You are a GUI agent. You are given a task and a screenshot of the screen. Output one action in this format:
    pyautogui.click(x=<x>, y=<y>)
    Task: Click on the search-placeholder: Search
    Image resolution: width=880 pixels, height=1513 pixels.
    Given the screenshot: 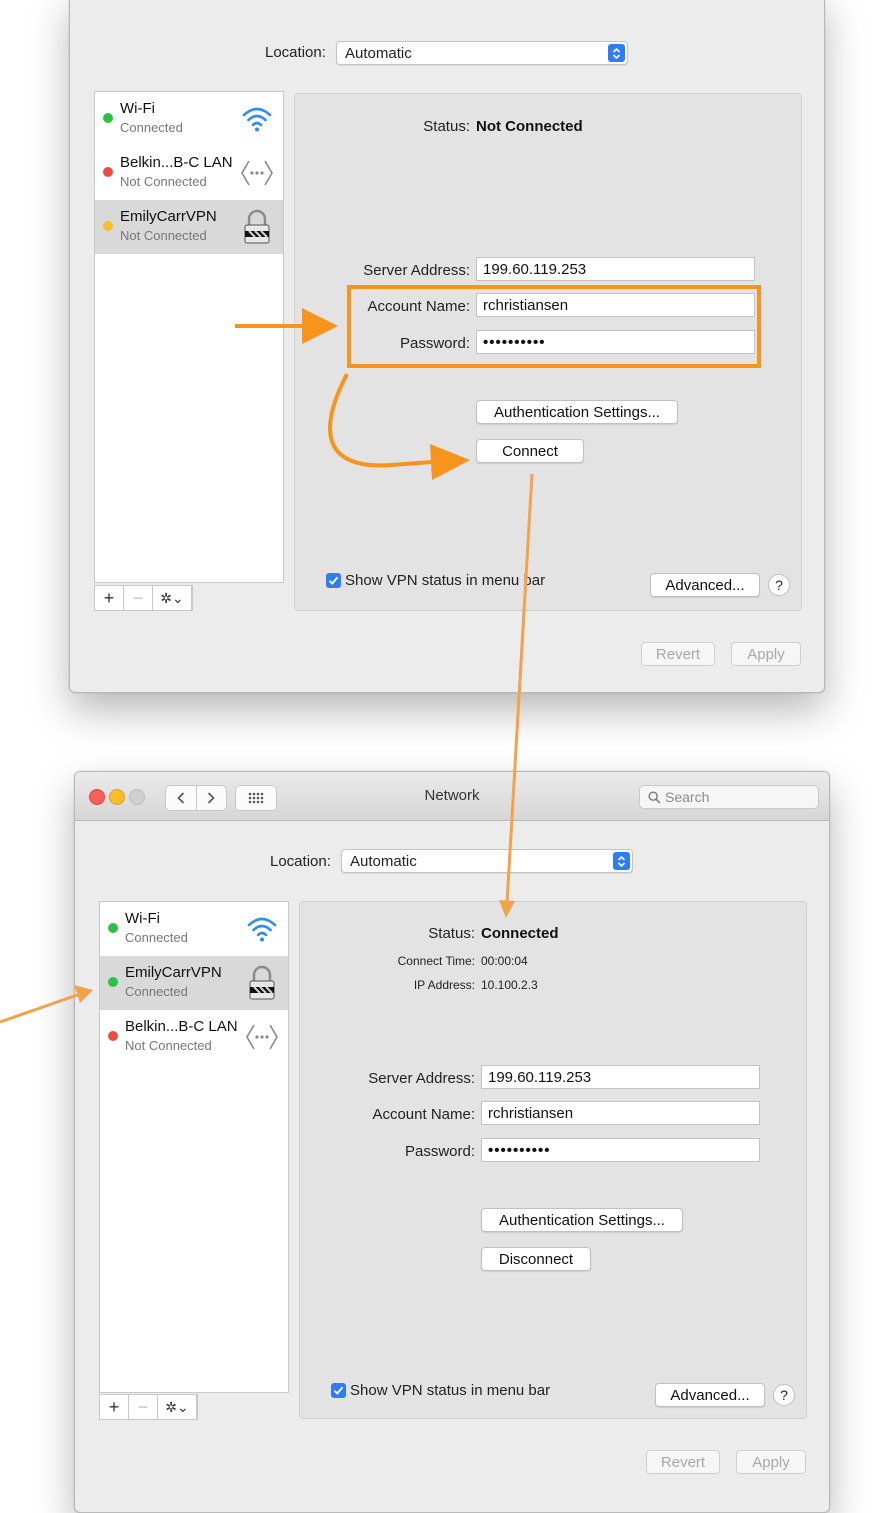 What is the action you would take?
    pyautogui.click(x=687, y=797)
    